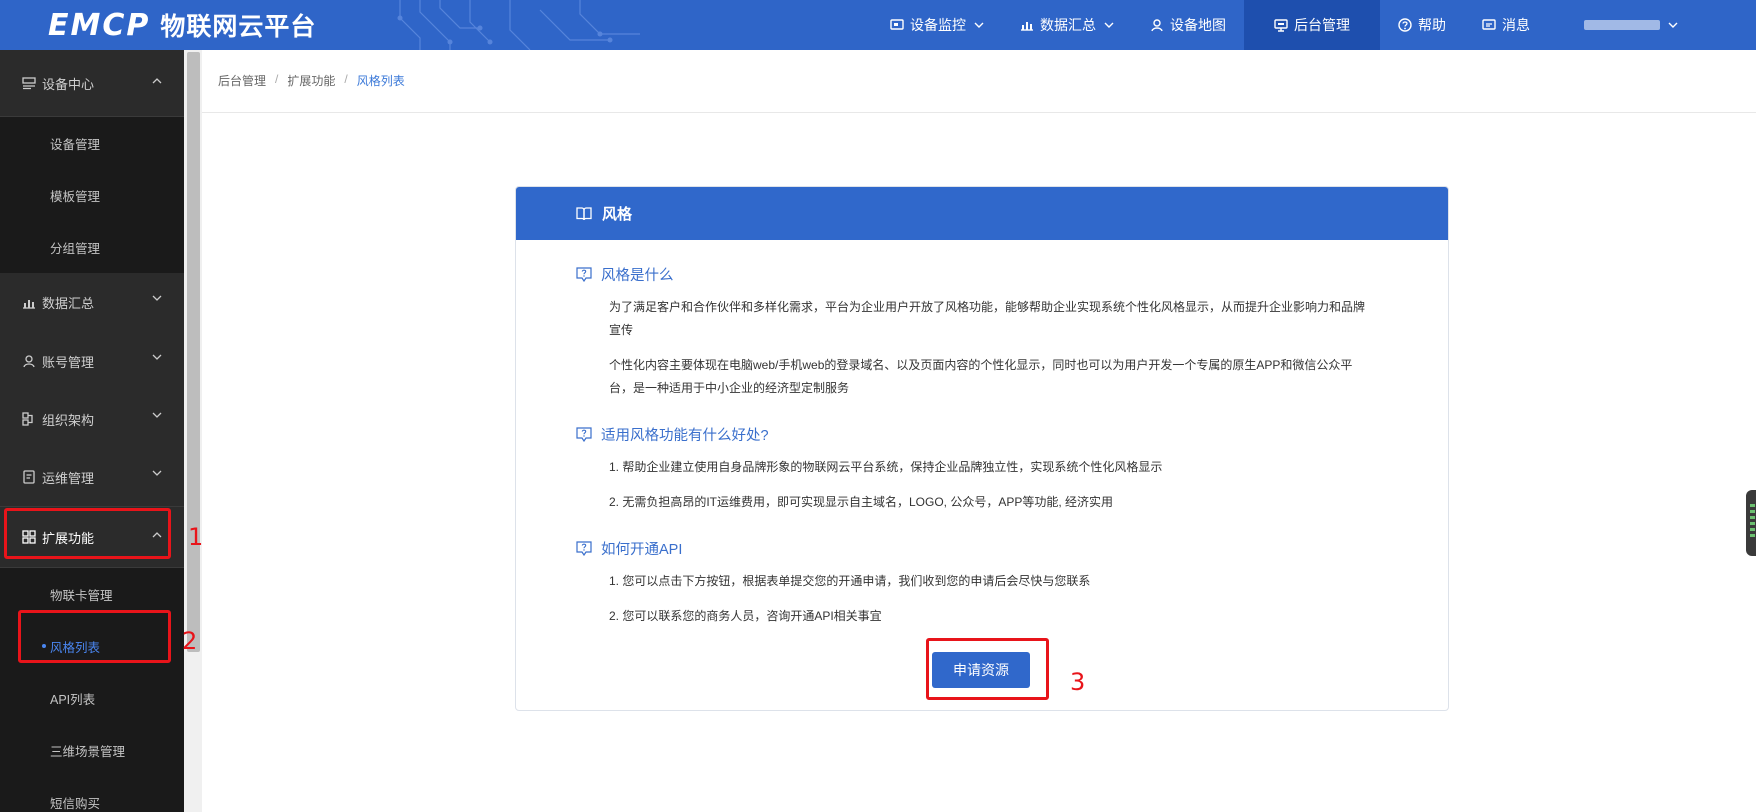 This screenshot has width=1756, height=812. Describe the element at coordinates (1322, 25) in the screenshot. I see `nav-label: 后台管理` at that location.